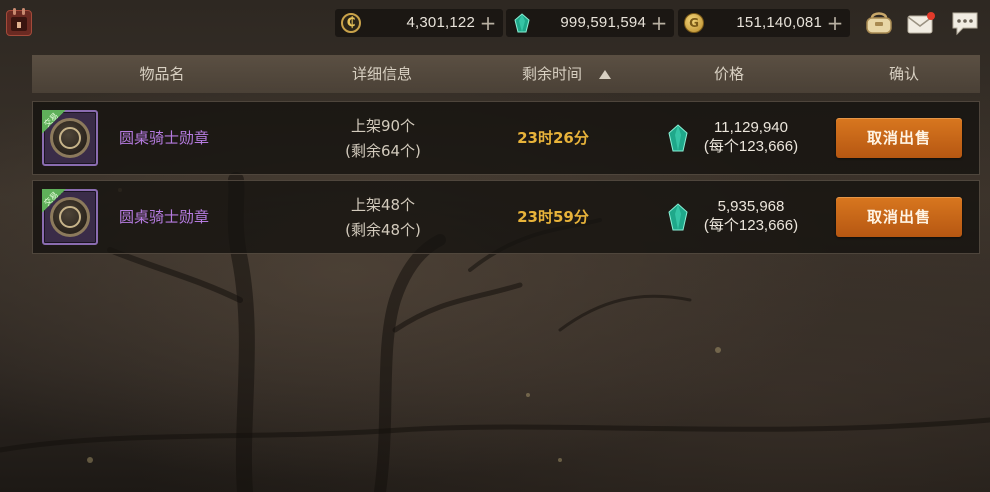  I want to click on time-left: 23时59分, so click(553, 217).